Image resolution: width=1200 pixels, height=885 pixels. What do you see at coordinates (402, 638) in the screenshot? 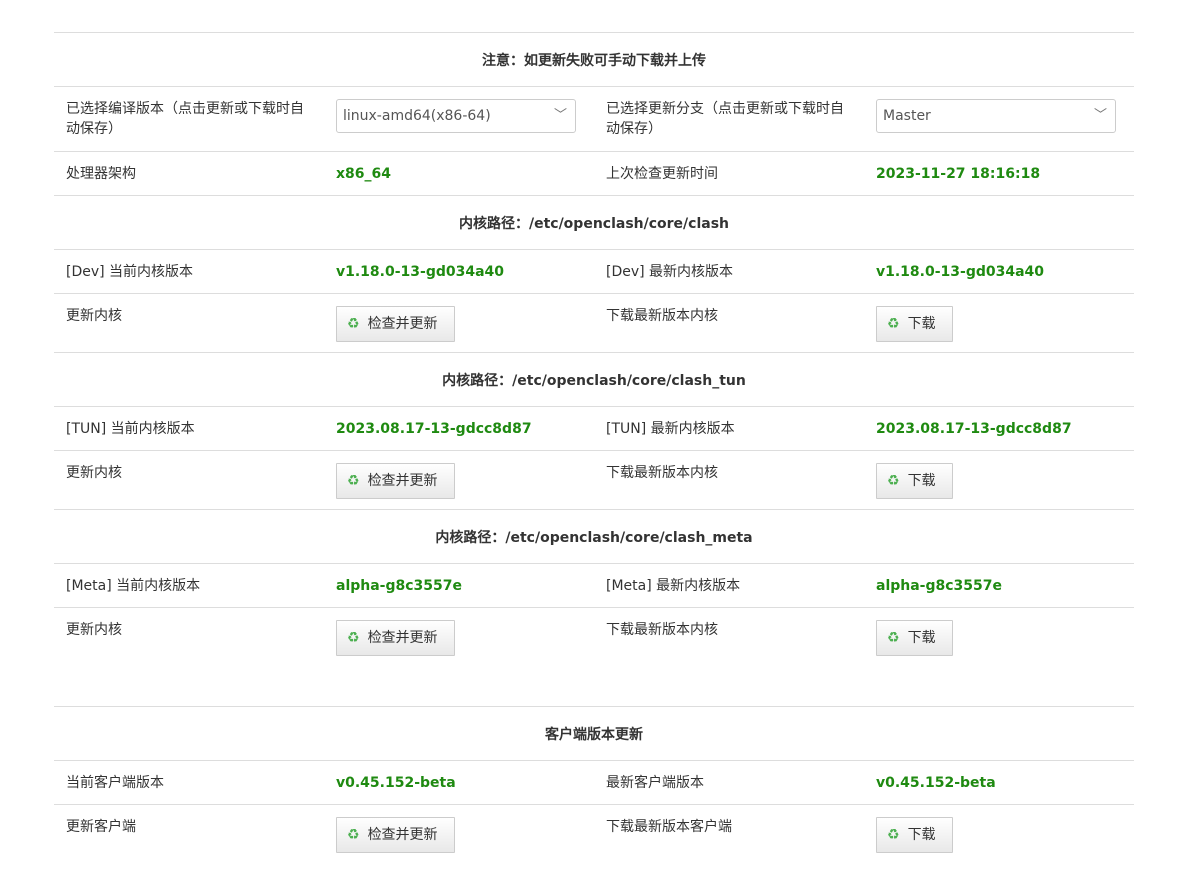
I see `meta-check-update-label: 检查并更新` at bounding box center [402, 638].